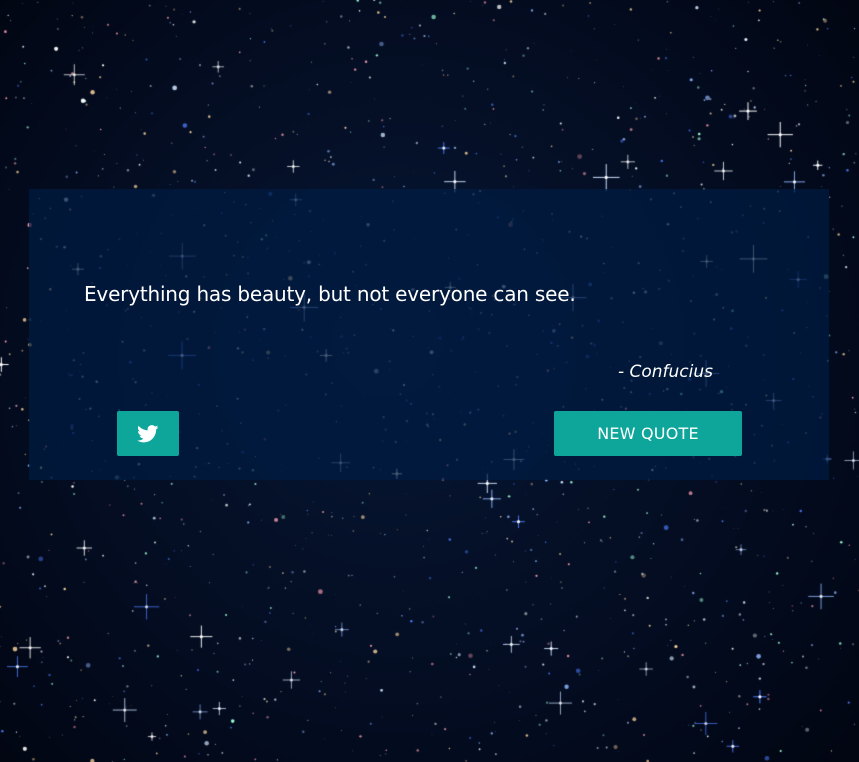 The height and width of the screenshot is (762, 859). Describe the element at coordinates (648, 433) in the screenshot. I see `new-quote-button: NEW QUOTE` at that location.